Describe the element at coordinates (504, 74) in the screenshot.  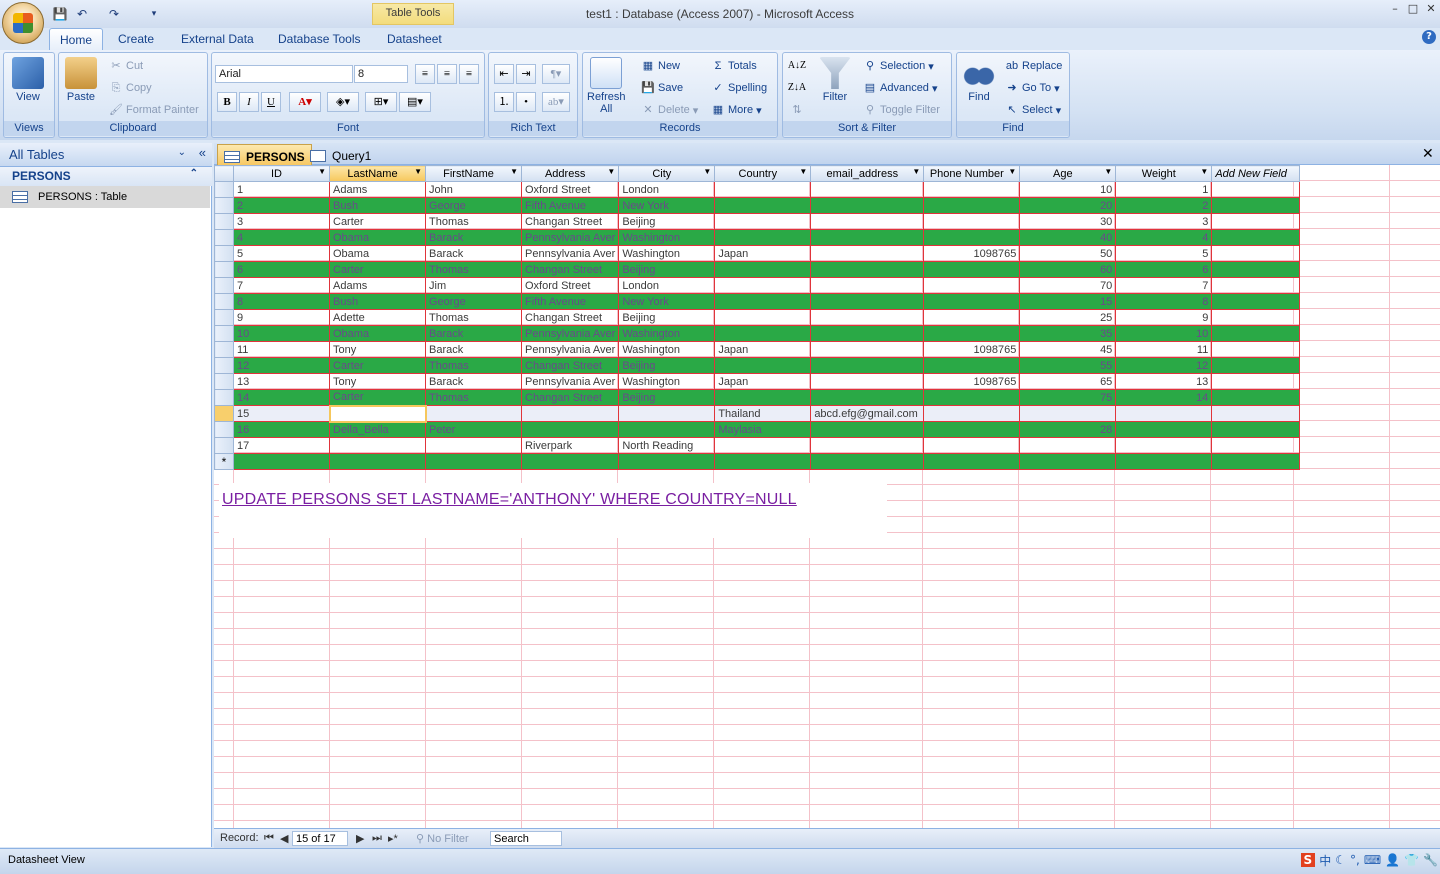
I see `decrease-indent-icon: ⇤` at that location.